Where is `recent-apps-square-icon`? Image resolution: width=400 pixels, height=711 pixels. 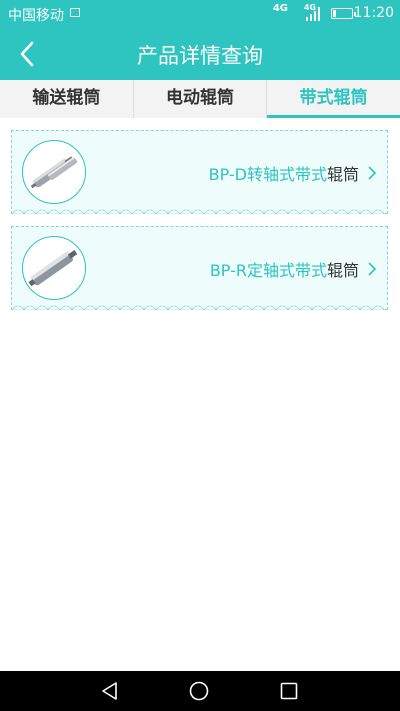
recent-apps-square-icon is located at coordinates (289, 691).